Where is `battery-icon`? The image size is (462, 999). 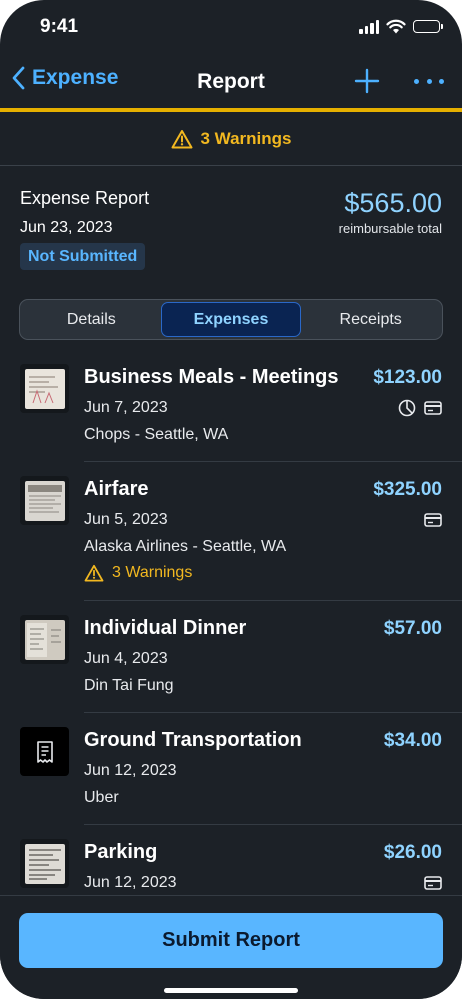 battery-icon is located at coordinates (428, 26).